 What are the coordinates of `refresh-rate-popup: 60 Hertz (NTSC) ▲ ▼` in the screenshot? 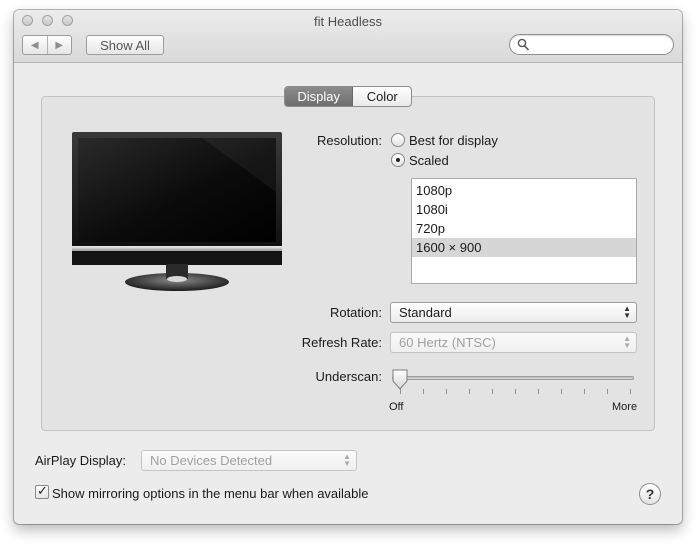 It's located at (513, 342).